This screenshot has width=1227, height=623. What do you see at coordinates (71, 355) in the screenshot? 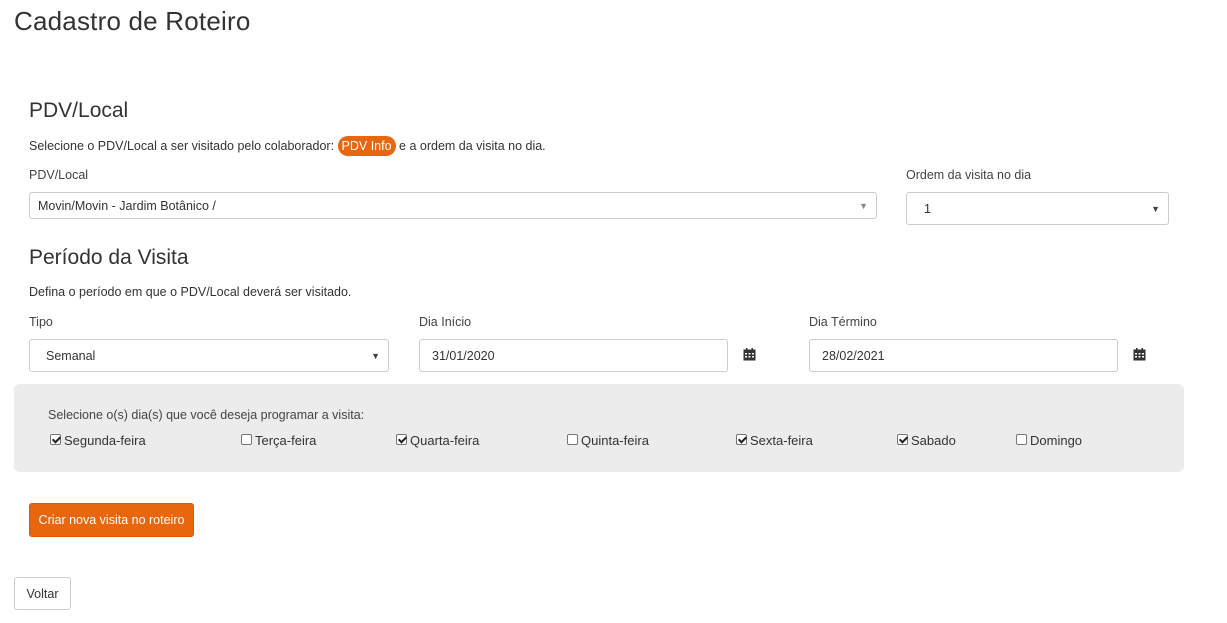
I see `type-select-value: Semanal` at bounding box center [71, 355].